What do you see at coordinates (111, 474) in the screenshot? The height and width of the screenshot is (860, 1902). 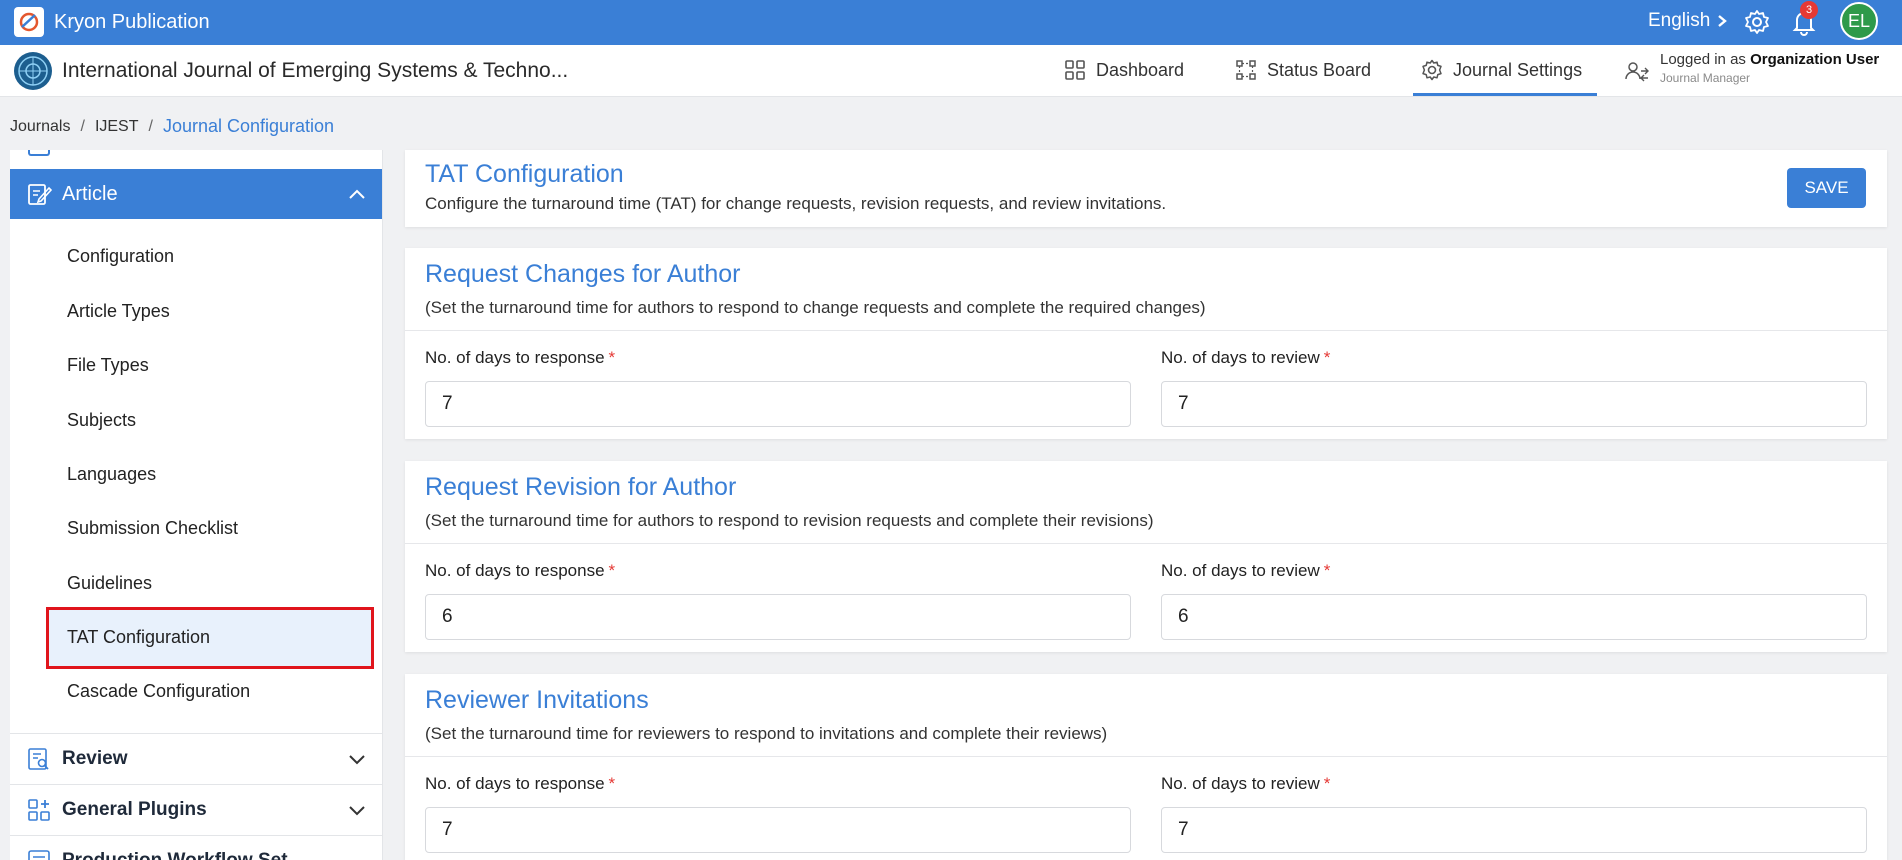 I see `sidebar-item-languages: Languages` at bounding box center [111, 474].